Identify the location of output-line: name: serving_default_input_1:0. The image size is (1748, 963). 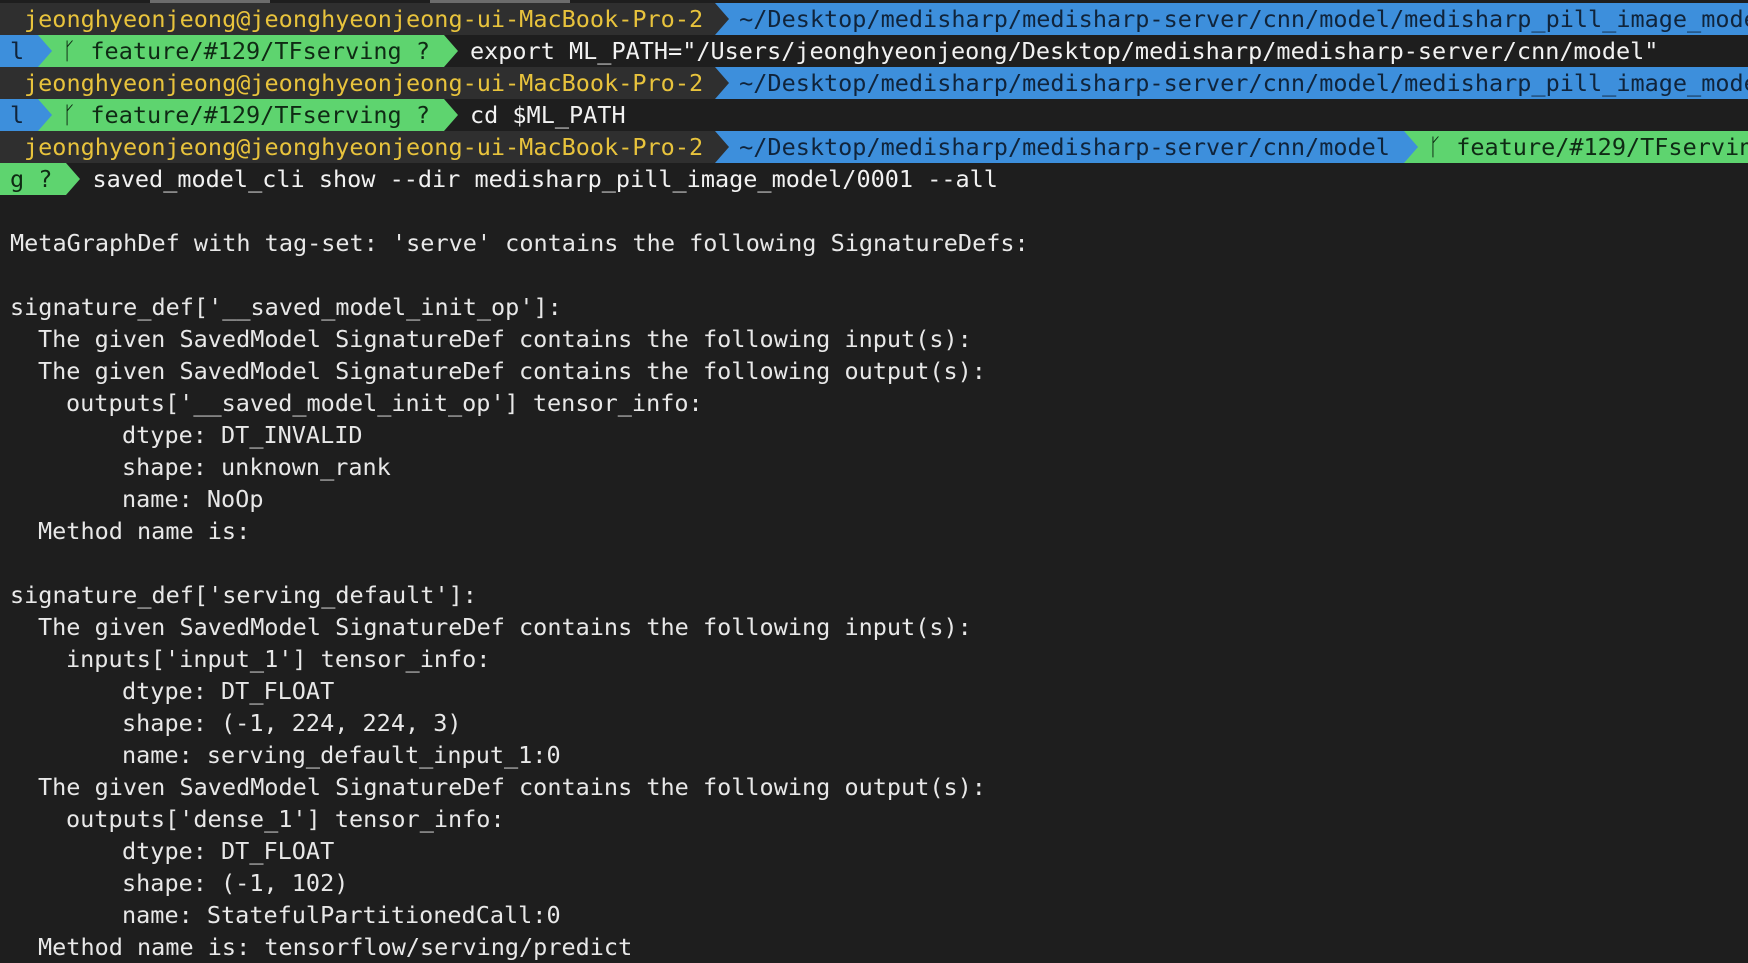
(341, 755).